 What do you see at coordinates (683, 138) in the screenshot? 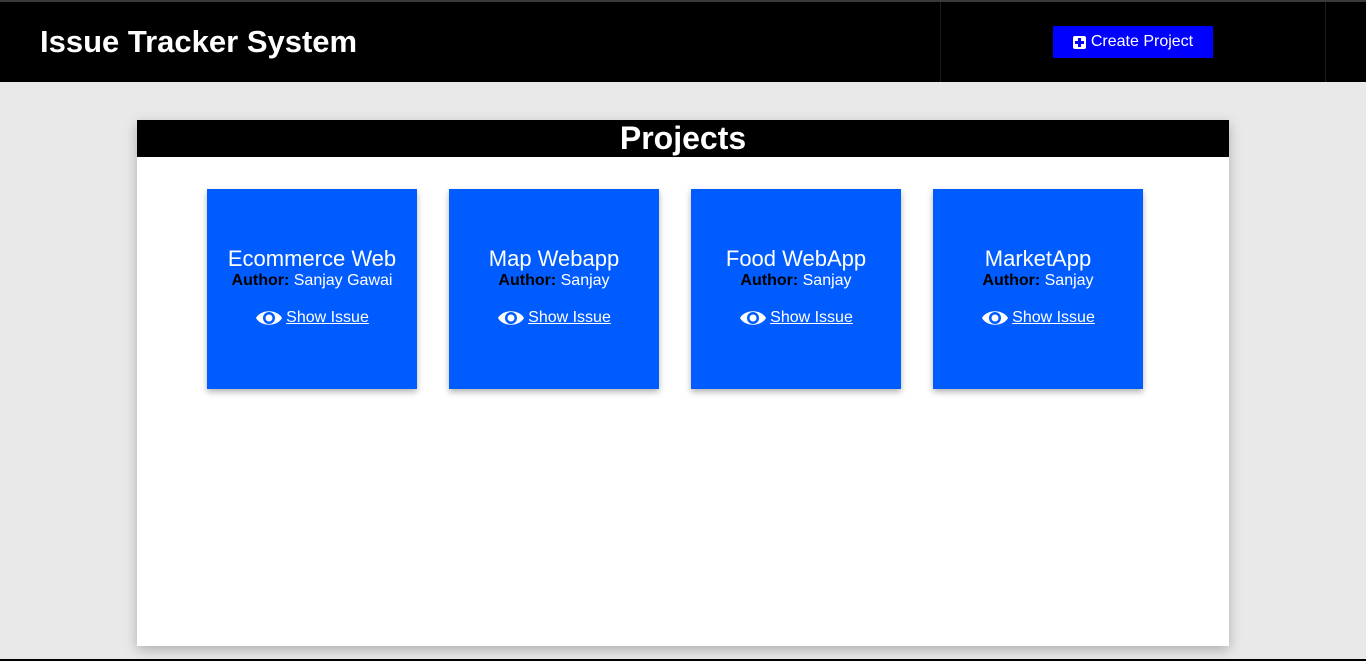
I see `projects-heading: Projects` at bounding box center [683, 138].